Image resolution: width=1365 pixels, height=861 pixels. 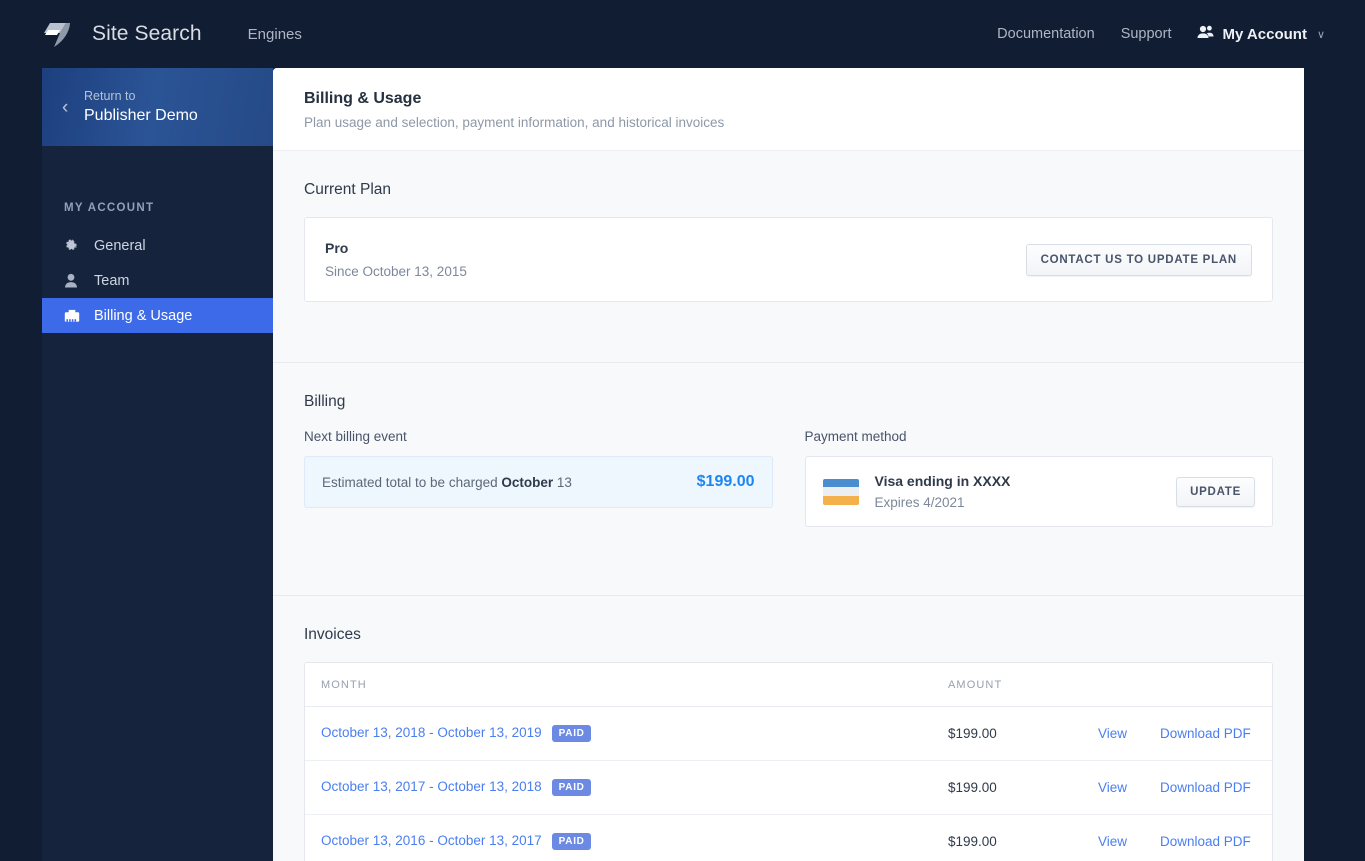 I want to click on sidebar-item-label: General, so click(x=120, y=245).